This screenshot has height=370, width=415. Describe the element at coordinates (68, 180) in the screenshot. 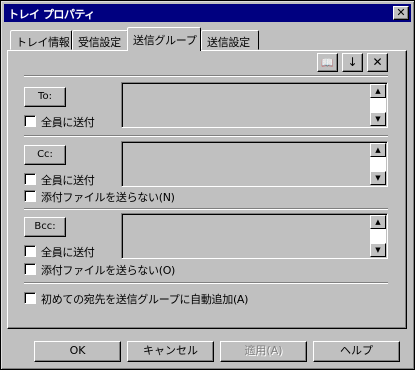

I see `cc-send-all-label: 全員に送付` at that location.